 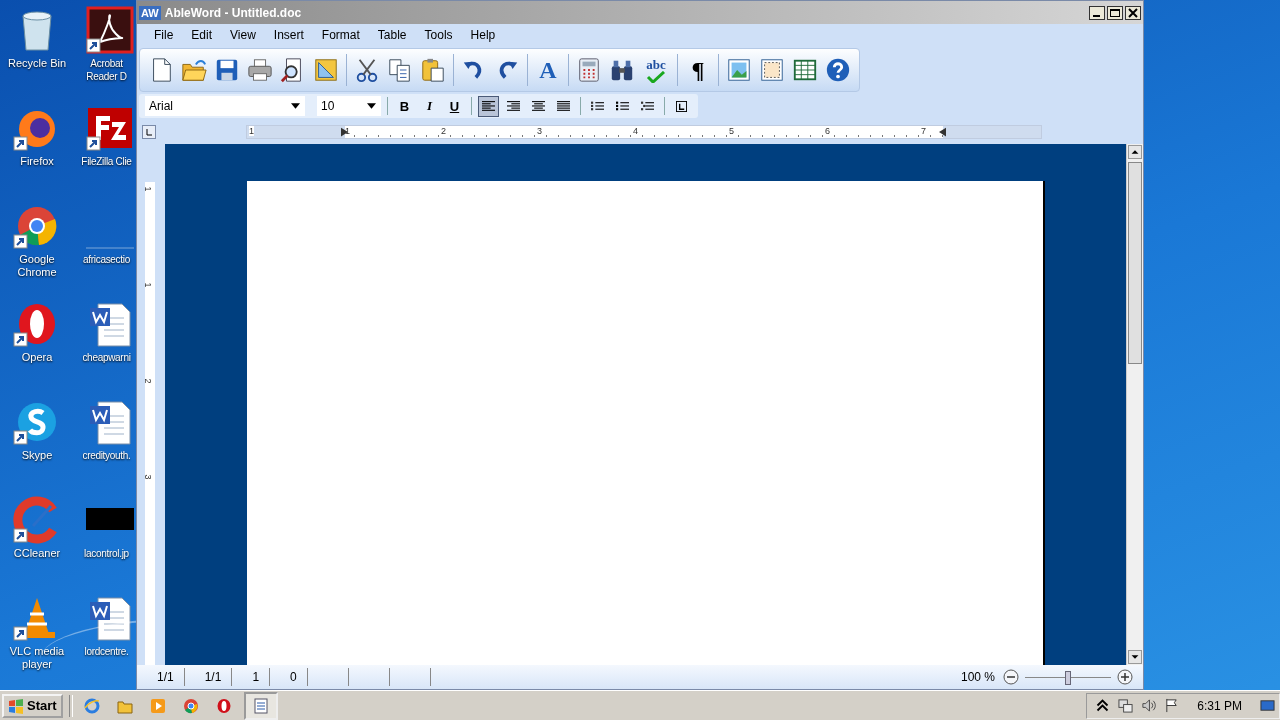 I want to click on icon-label: africasectio, so click(x=106, y=259).